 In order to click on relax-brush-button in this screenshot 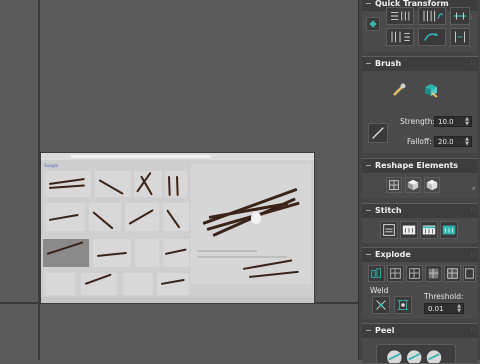, I will do `click(431, 90)`.